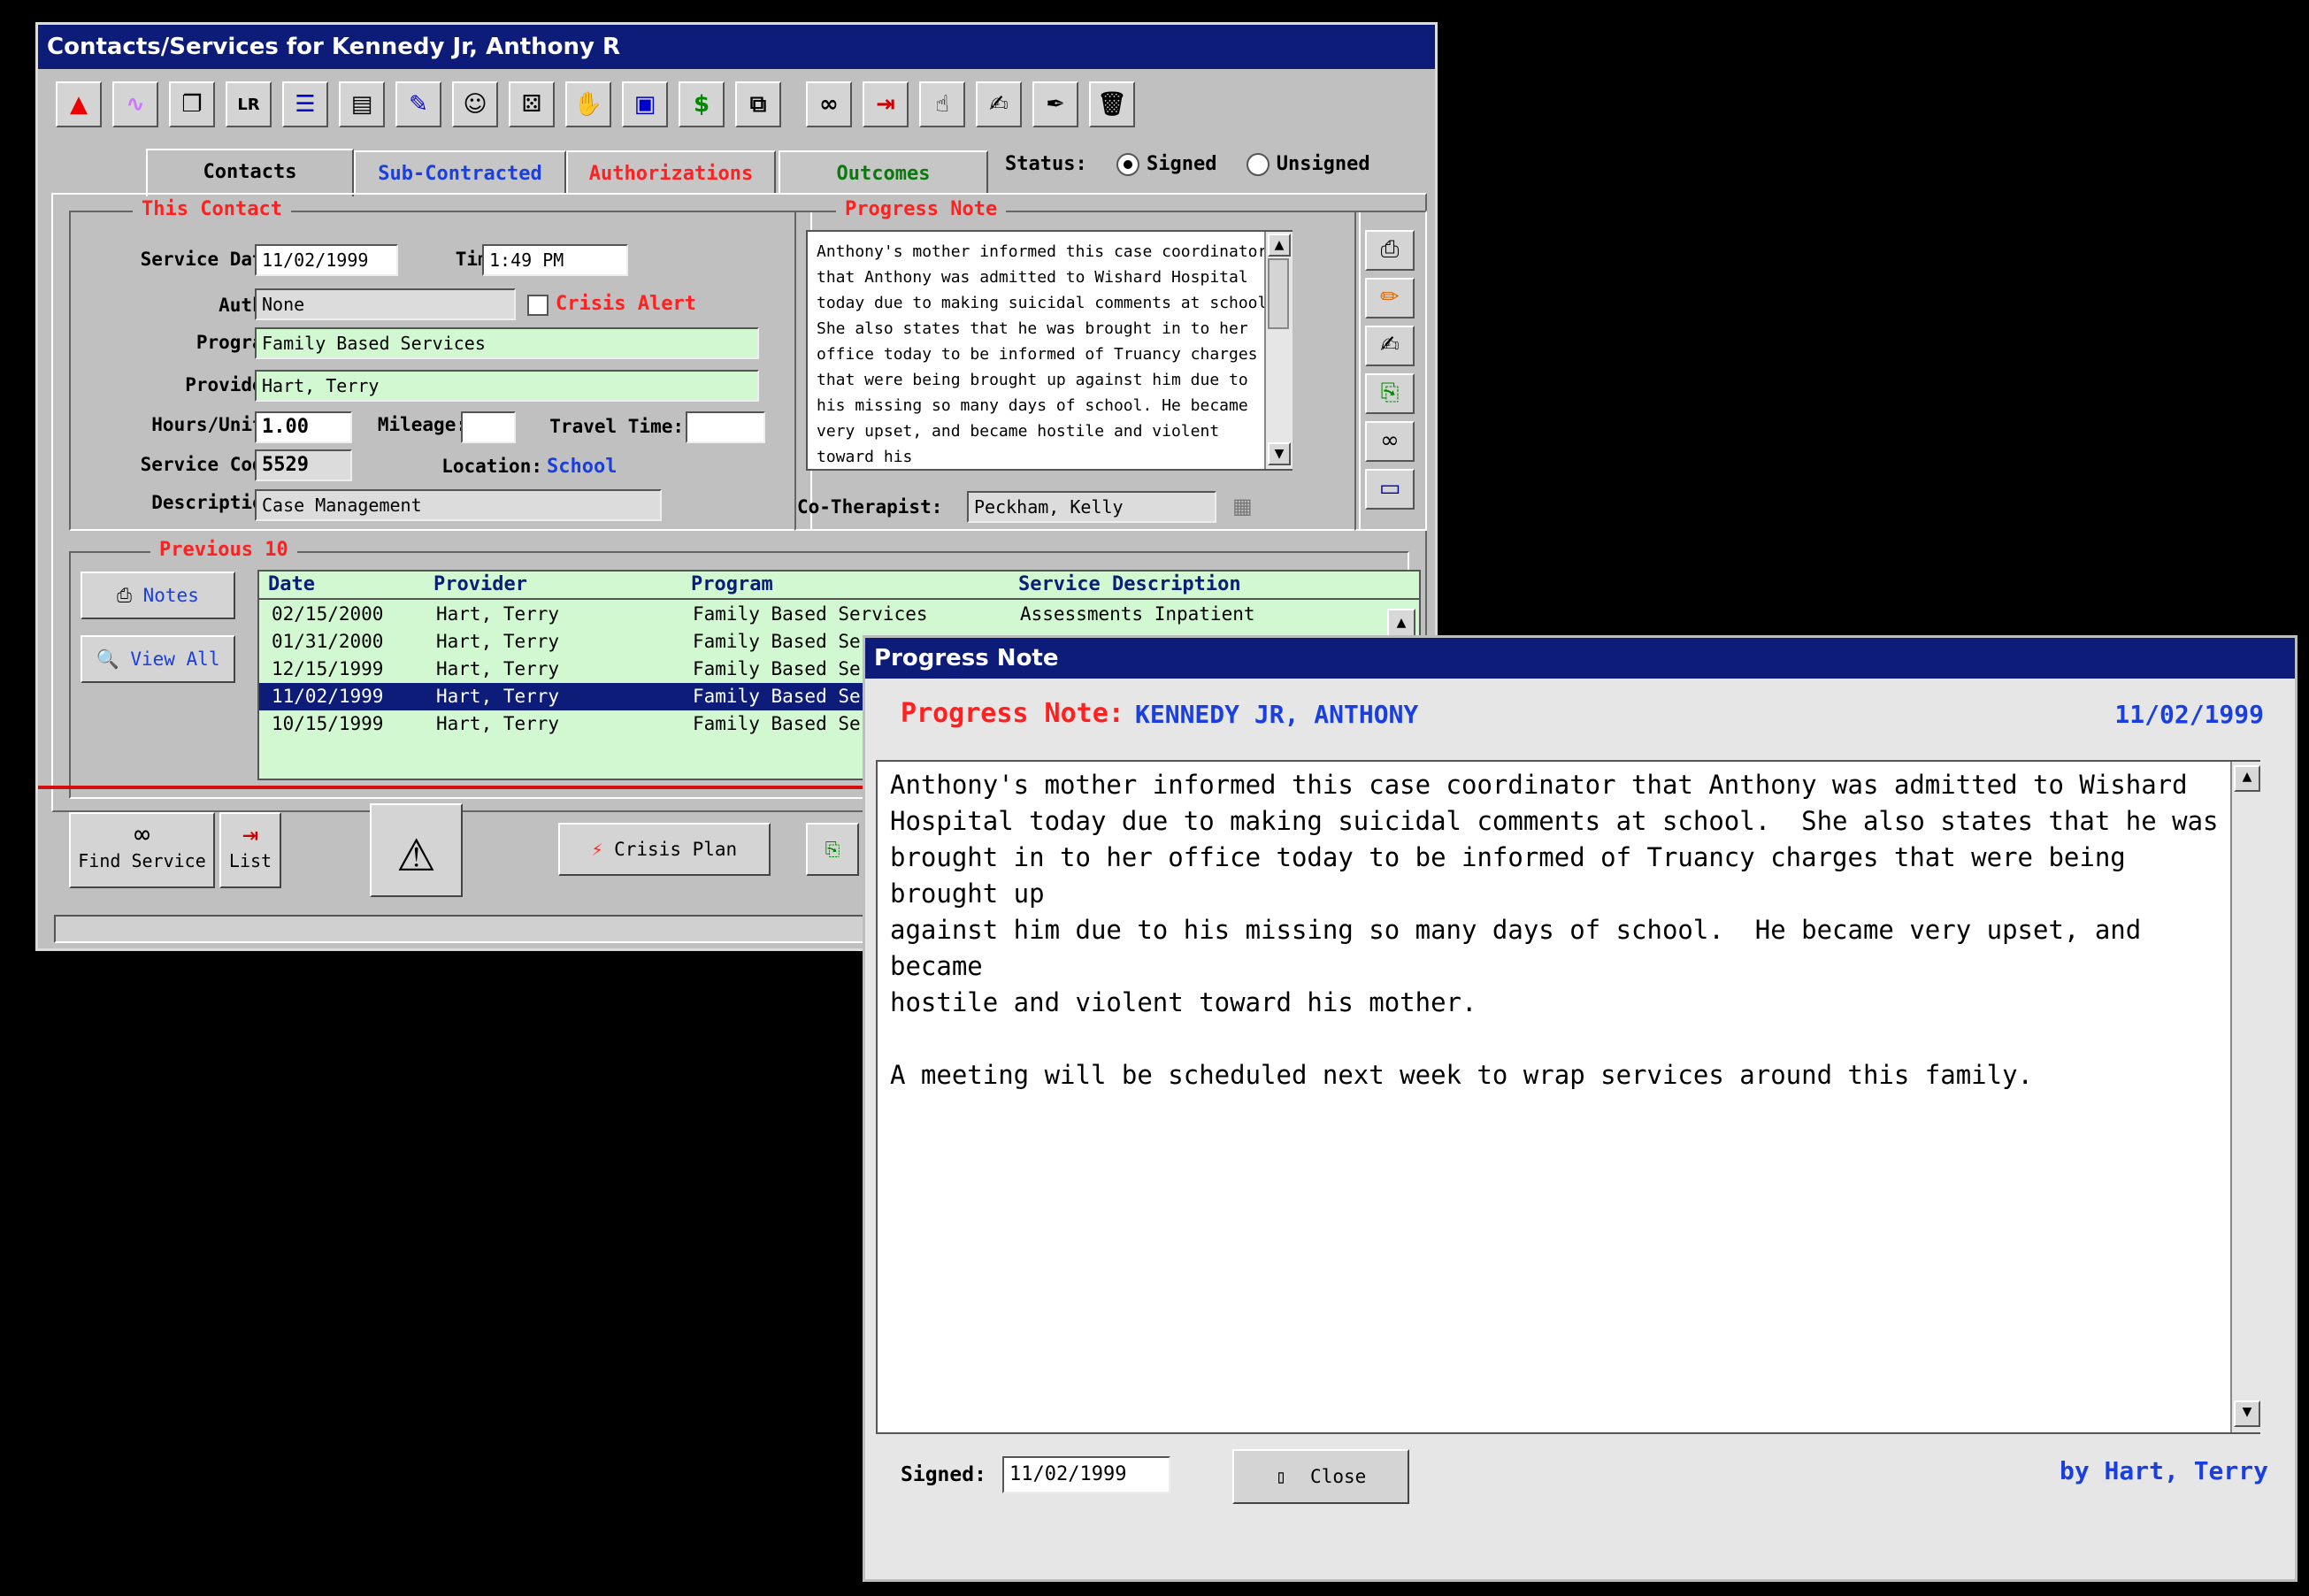  What do you see at coordinates (249, 104) in the screenshot?
I see `lr-icon: LR` at bounding box center [249, 104].